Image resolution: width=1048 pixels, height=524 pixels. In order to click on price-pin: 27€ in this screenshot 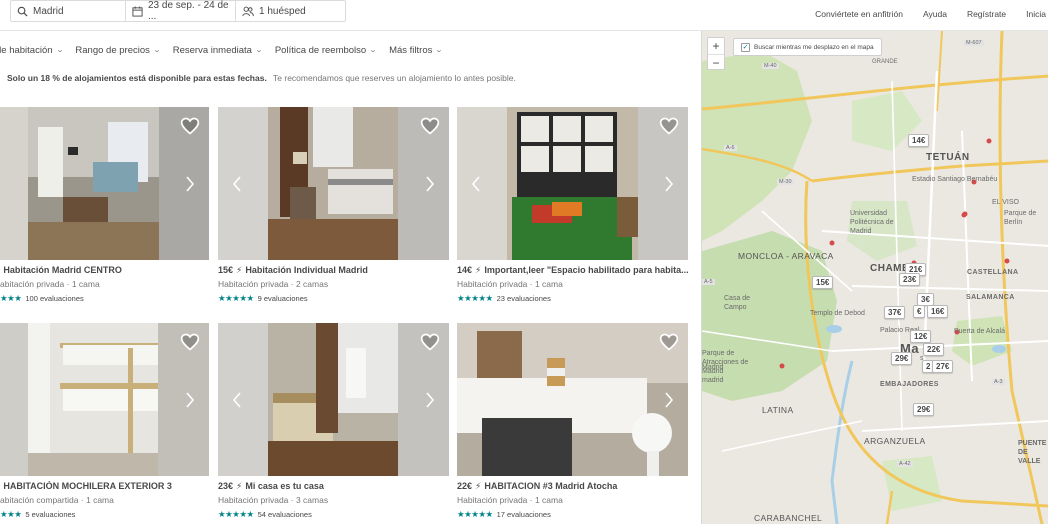, I will do `click(943, 366)`.